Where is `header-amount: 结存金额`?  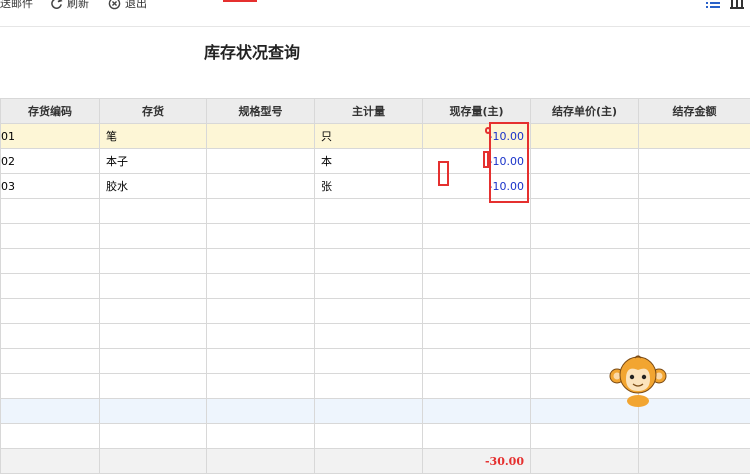
header-amount: 结存金额 is located at coordinates (694, 111).